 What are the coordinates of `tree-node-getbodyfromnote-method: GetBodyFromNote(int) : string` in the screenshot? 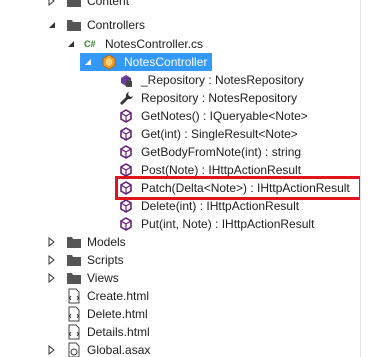 It's located at (180, 152).